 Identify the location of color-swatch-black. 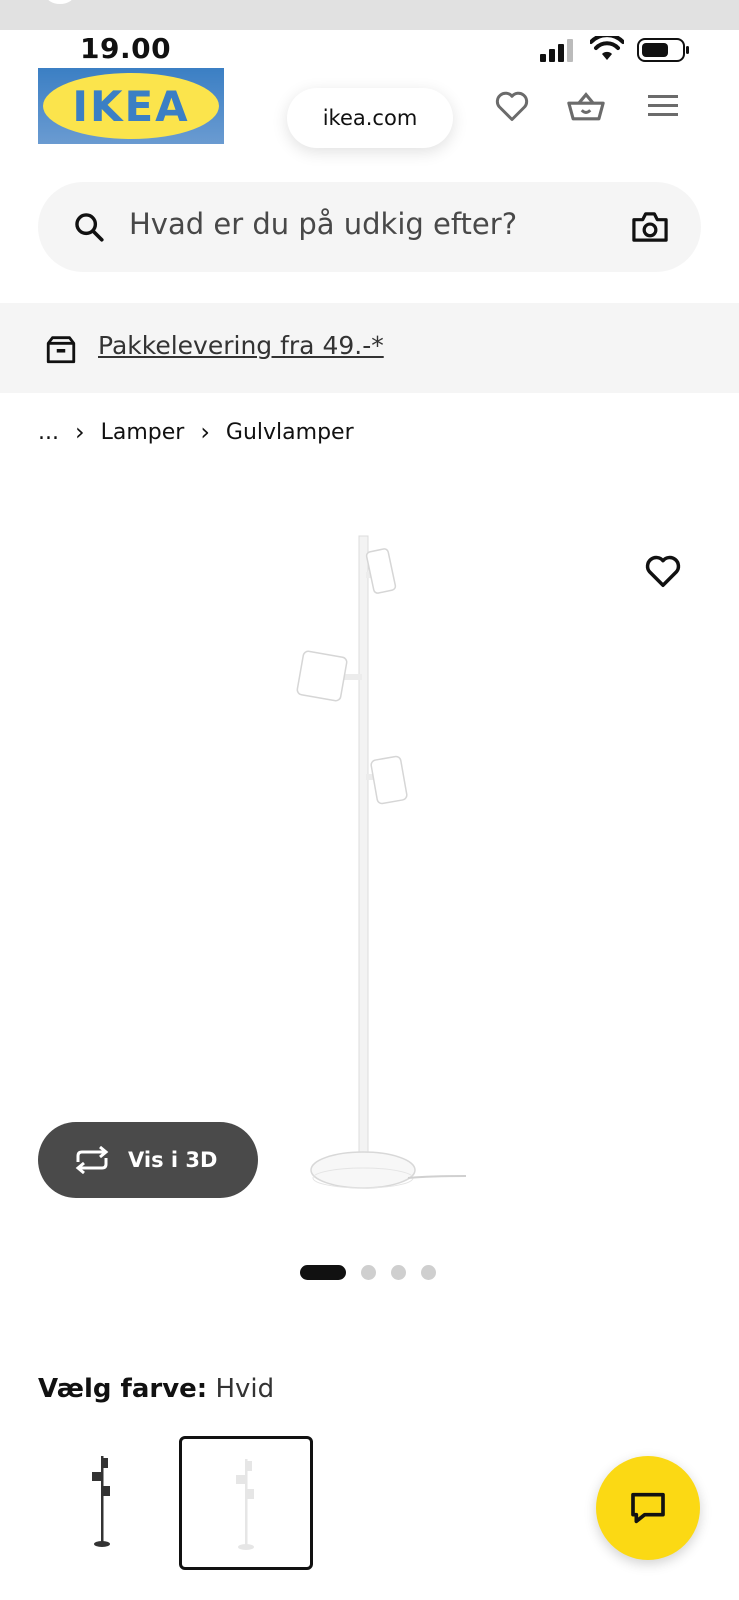
(102, 1500).